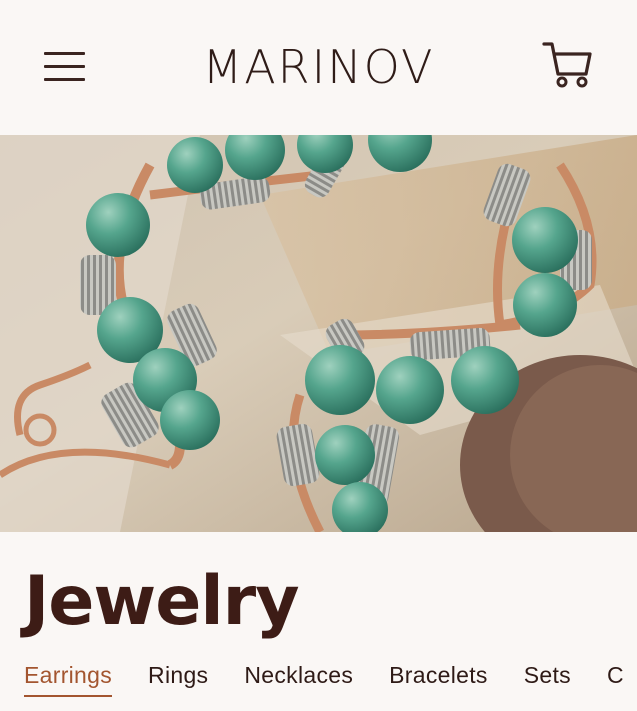 The image size is (637, 711). I want to click on cart-button, so click(568, 66).